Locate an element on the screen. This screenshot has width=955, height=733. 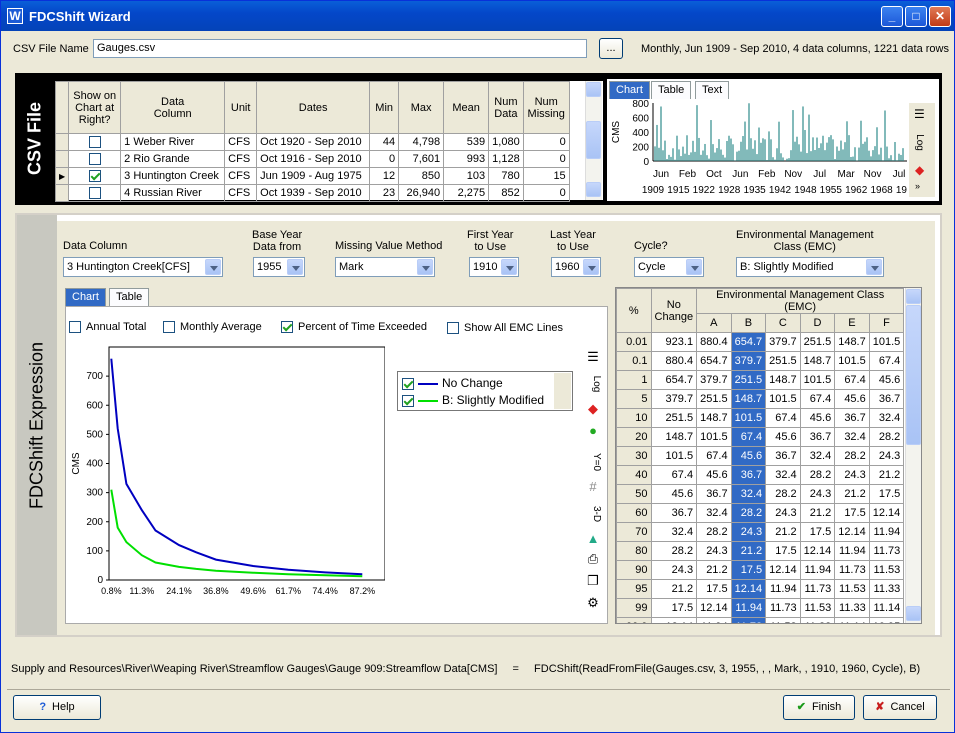
emc-scrollbar is located at coordinates (913, 455).